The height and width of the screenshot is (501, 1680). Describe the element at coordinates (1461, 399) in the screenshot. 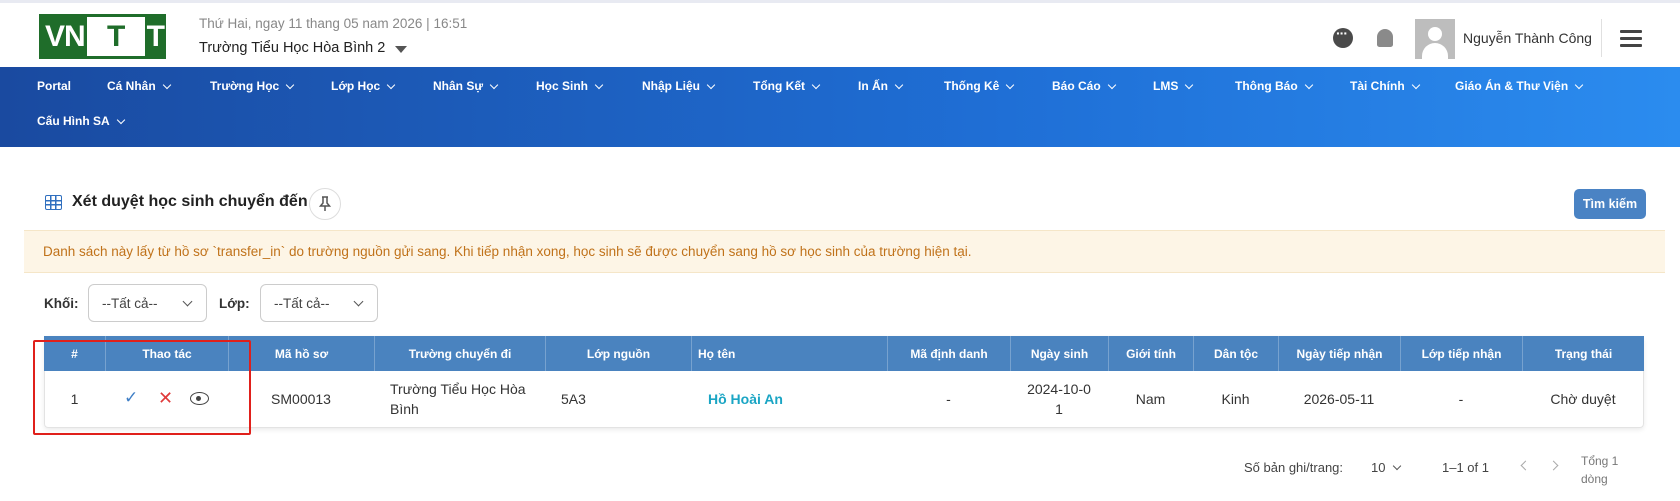

I see `cell-lop-tiep-nhan: -` at that location.